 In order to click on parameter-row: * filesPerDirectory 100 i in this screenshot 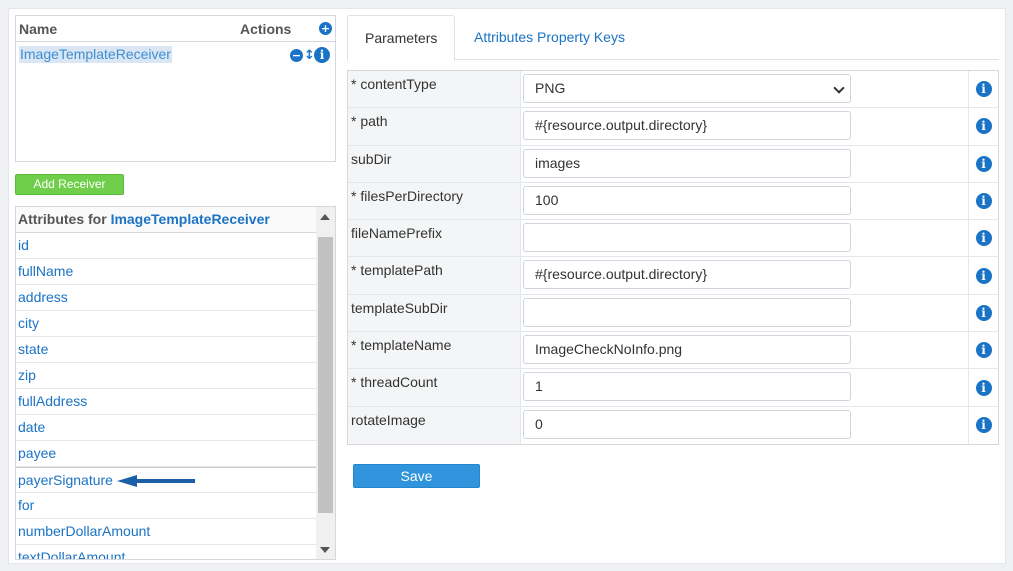, I will do `click(673, 201)`.